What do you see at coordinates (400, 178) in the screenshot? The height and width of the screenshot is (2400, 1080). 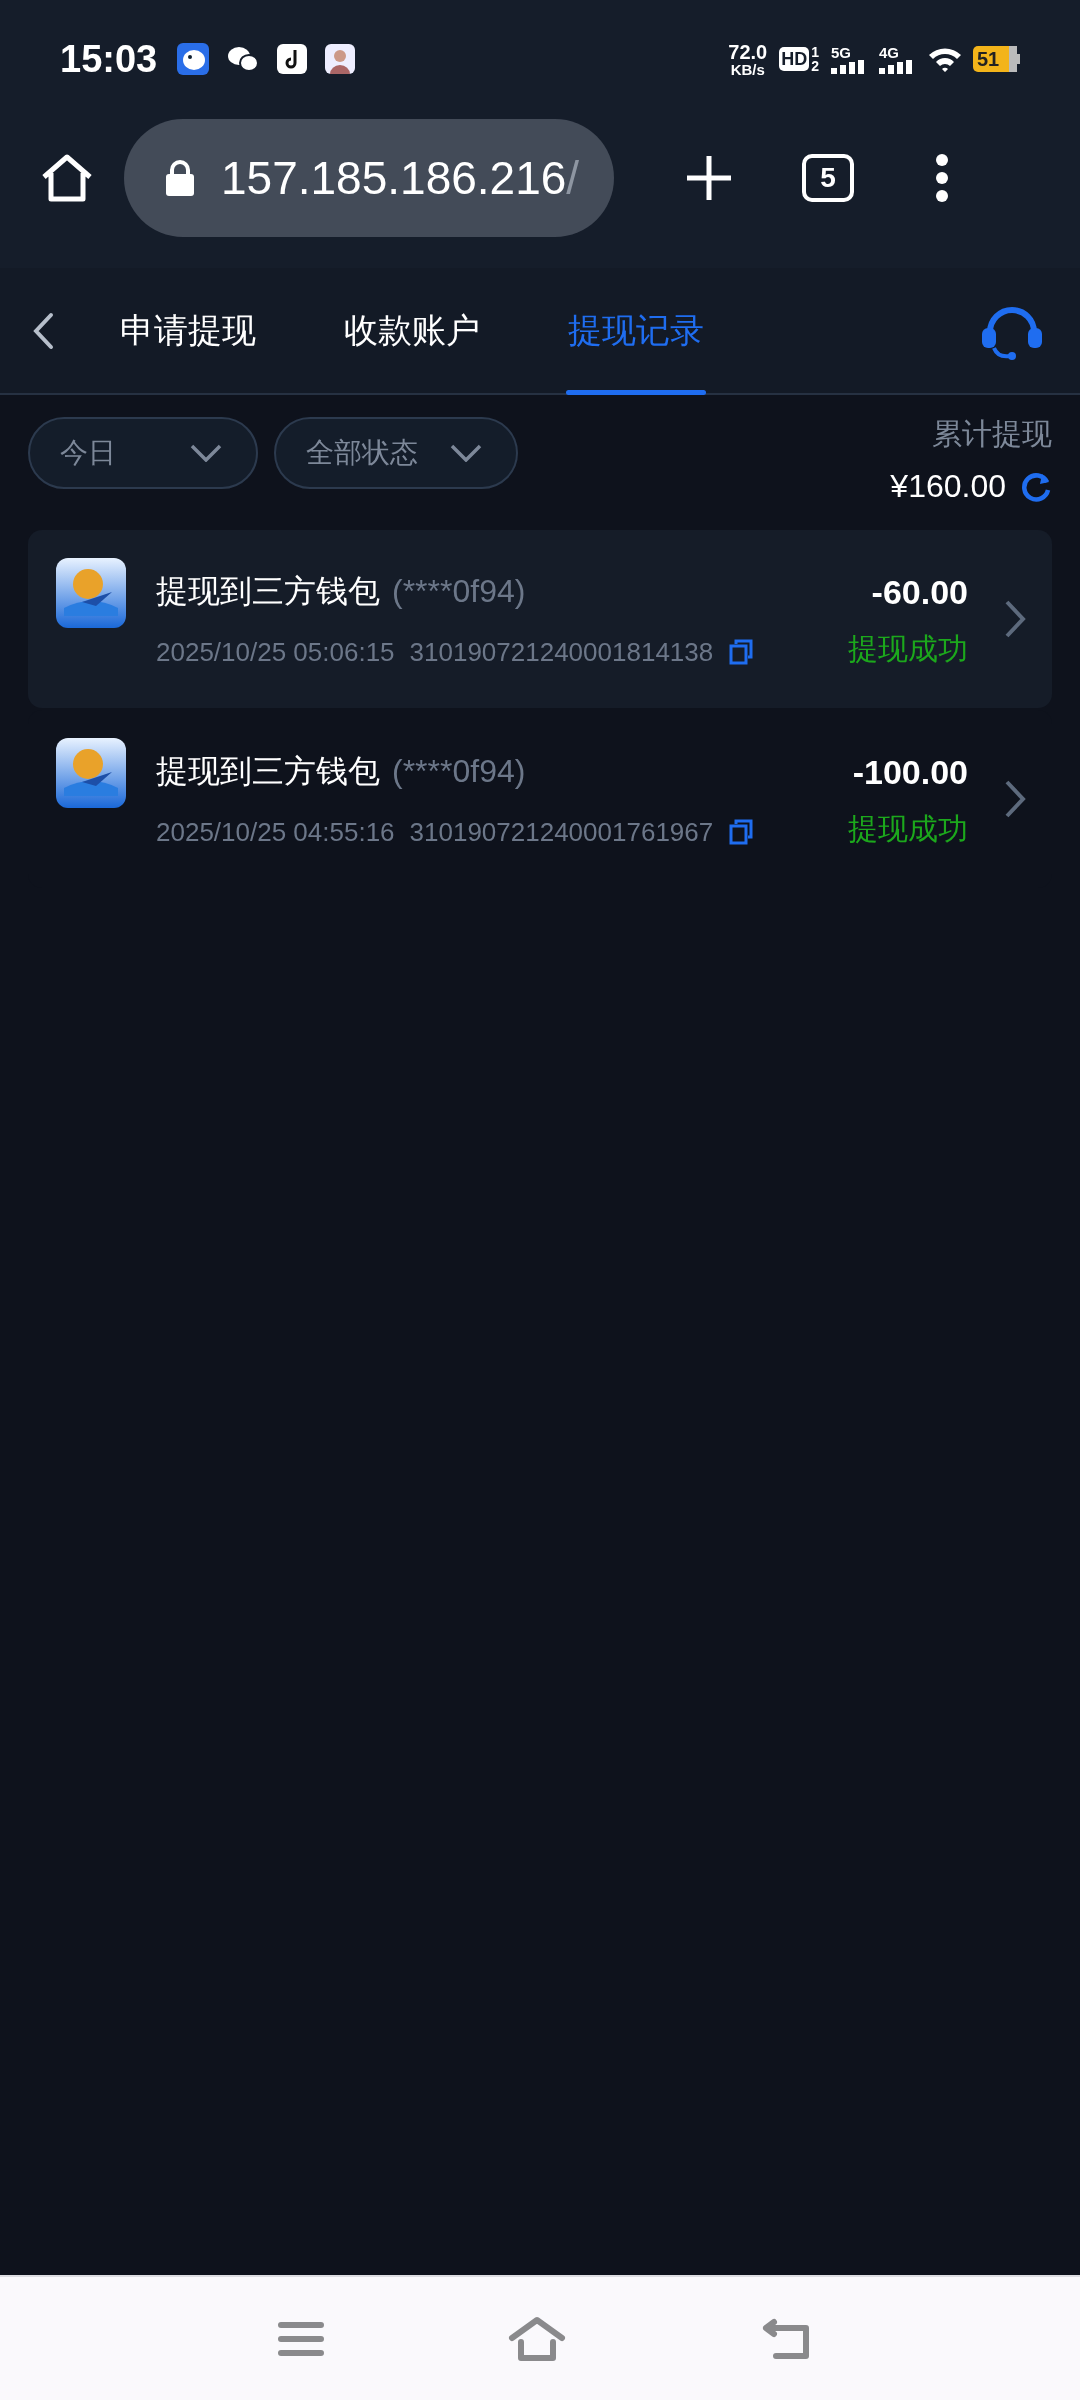 I see `url-text: 157.185.186.216/` at bounding box center [400, 178].